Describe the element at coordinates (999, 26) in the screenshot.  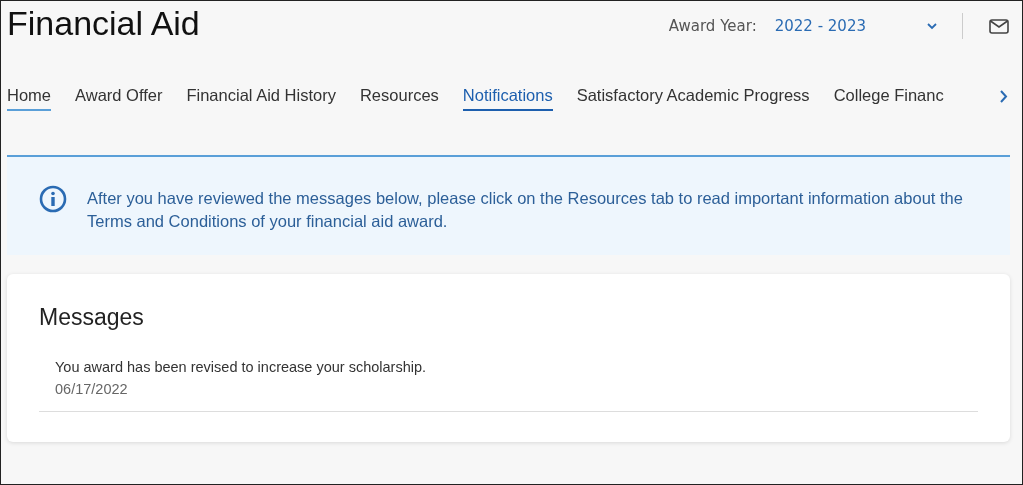
I see `mail-icon` at that location.